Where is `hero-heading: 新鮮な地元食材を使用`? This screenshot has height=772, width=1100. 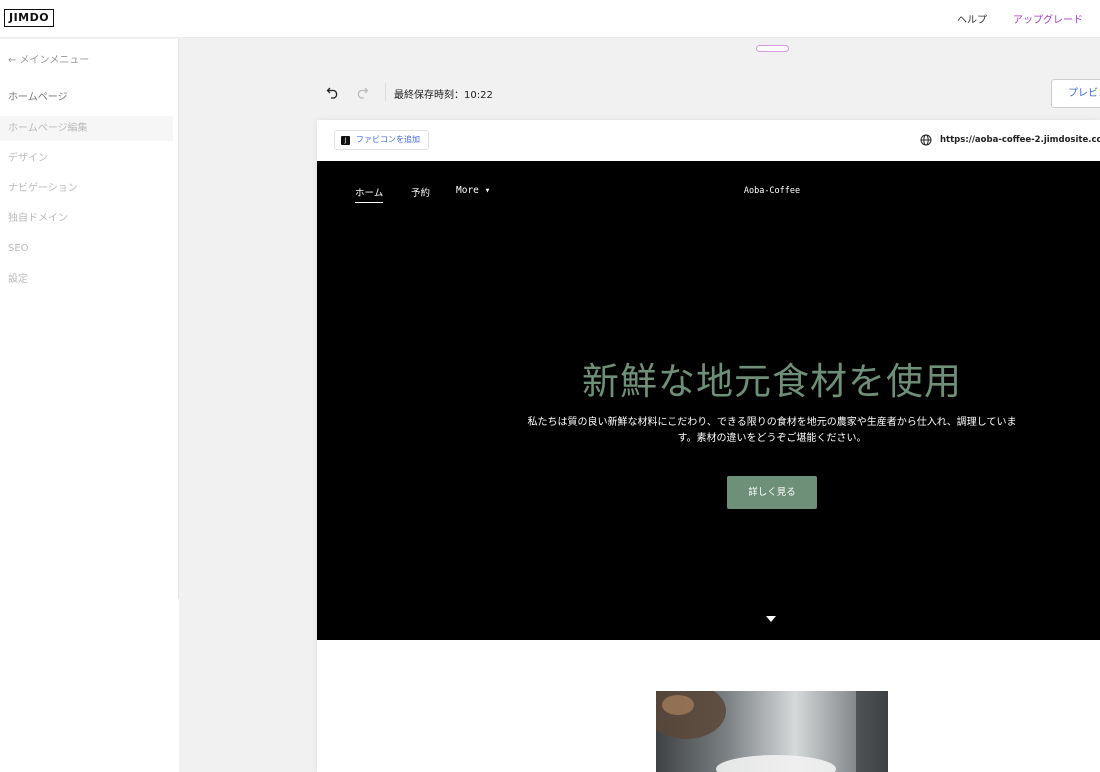 hero-heading: 新鮮な地元食材を使用 is located at coordinates (708, 378).